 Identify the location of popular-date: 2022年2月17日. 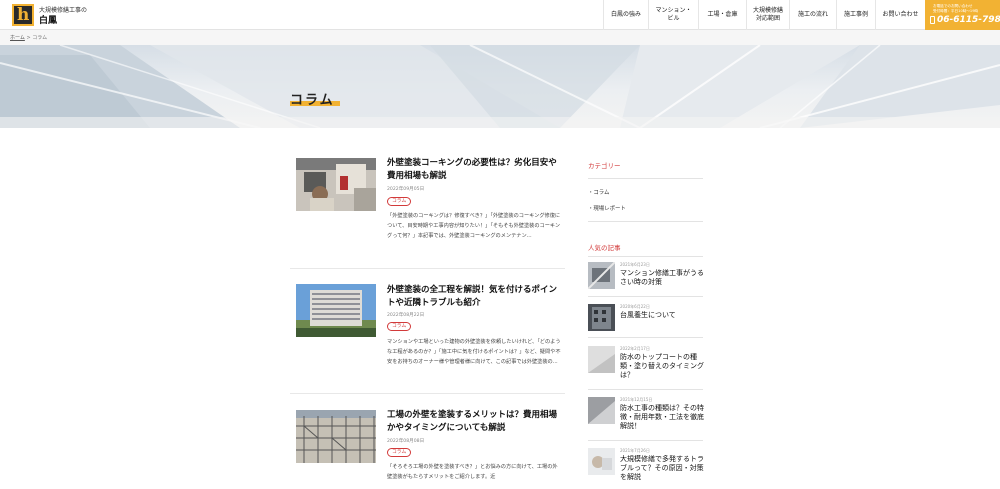
(635, 348).